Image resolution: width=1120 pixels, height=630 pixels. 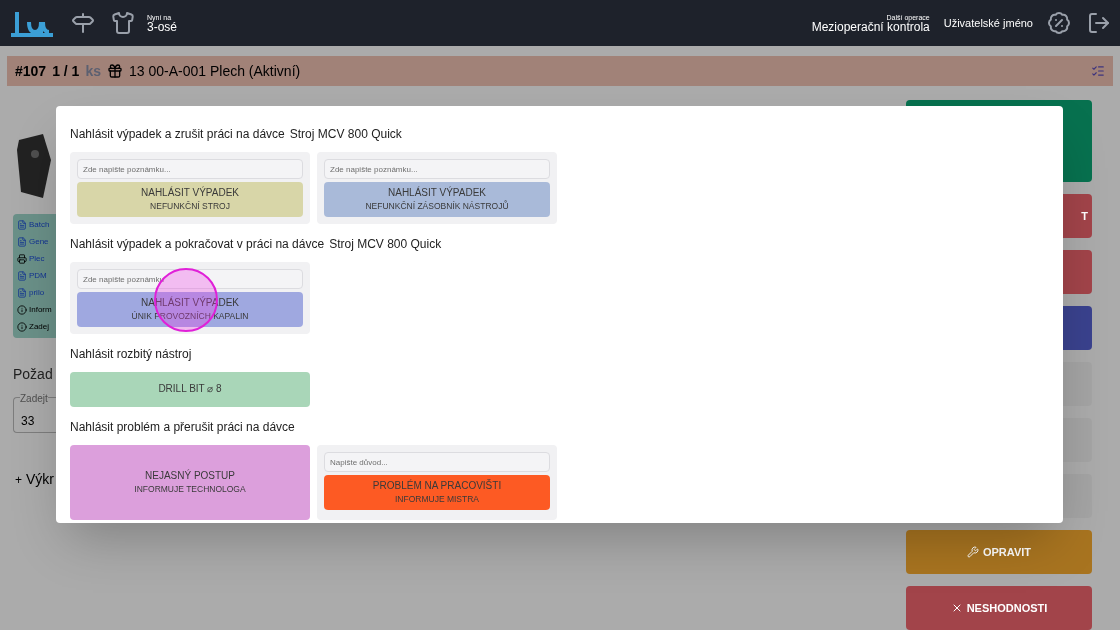 What do you see at coordinates (197, 244) in the screenshot?
I see `section-title: Nahlásit výpadek a pokračovat v práci na dávce` at bounding box center [197, 244].